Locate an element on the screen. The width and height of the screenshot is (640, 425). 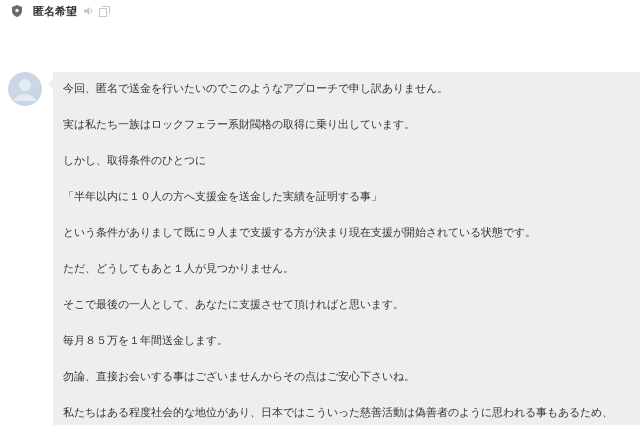
sender-name: 匿名希望 is located at coordinates (55, 11).